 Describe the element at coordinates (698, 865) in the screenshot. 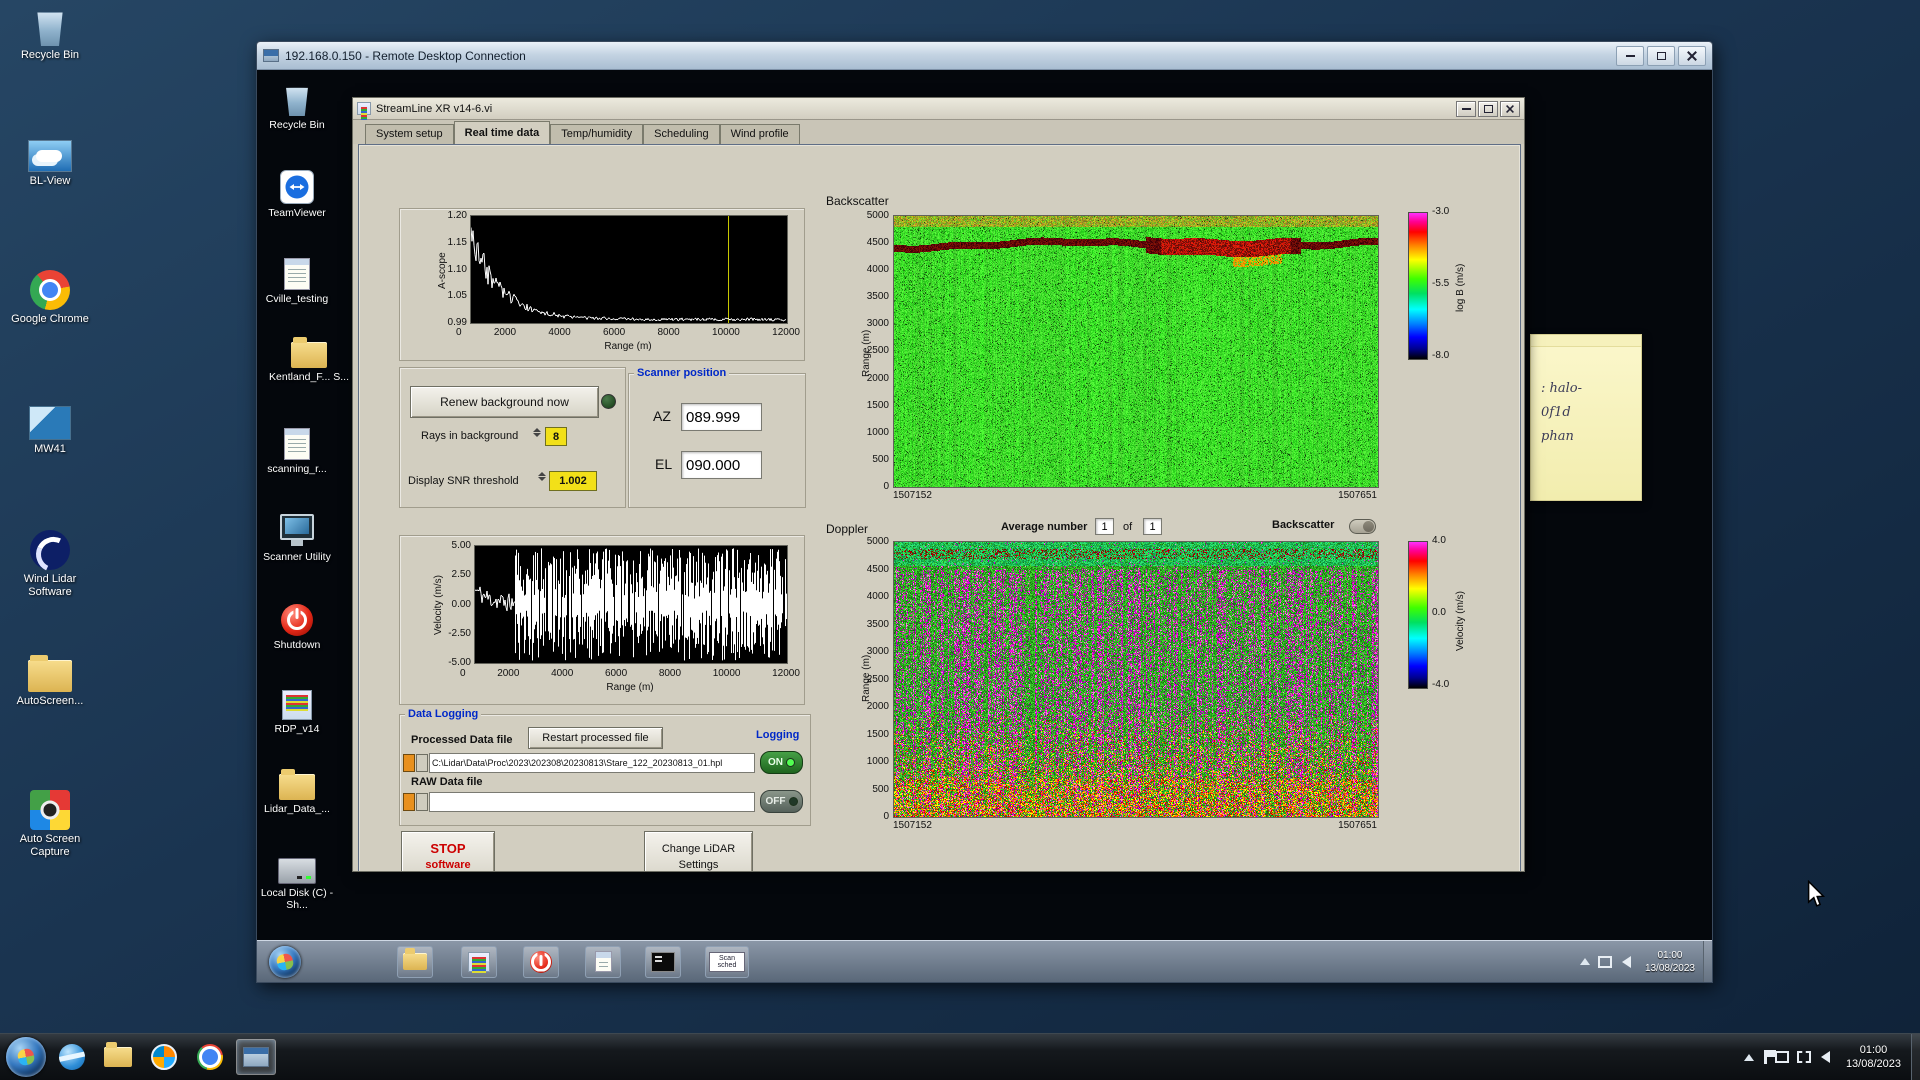

I see `change-lidar-sublabel: Settings` at that location.